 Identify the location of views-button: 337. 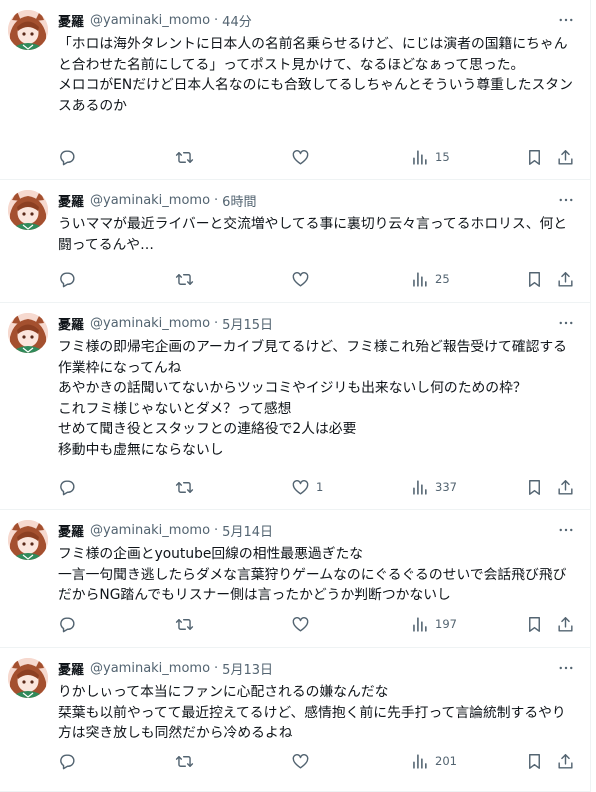
(433, 487).